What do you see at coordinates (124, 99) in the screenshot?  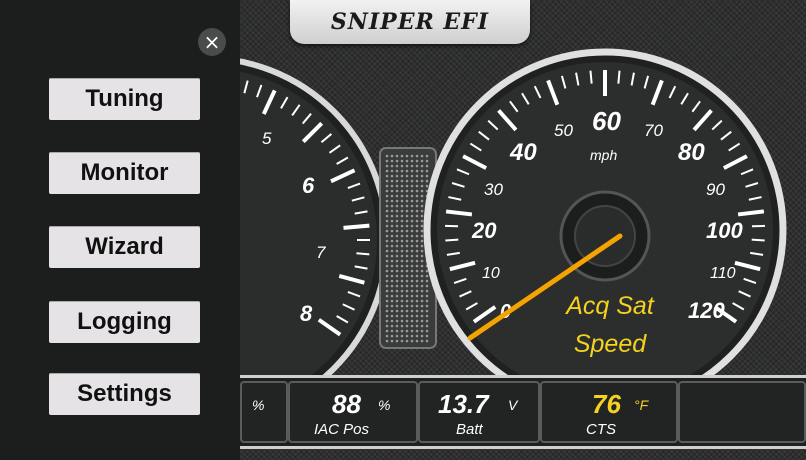 I see `tuning-button: Tuning` at bounding box center [124, 99].